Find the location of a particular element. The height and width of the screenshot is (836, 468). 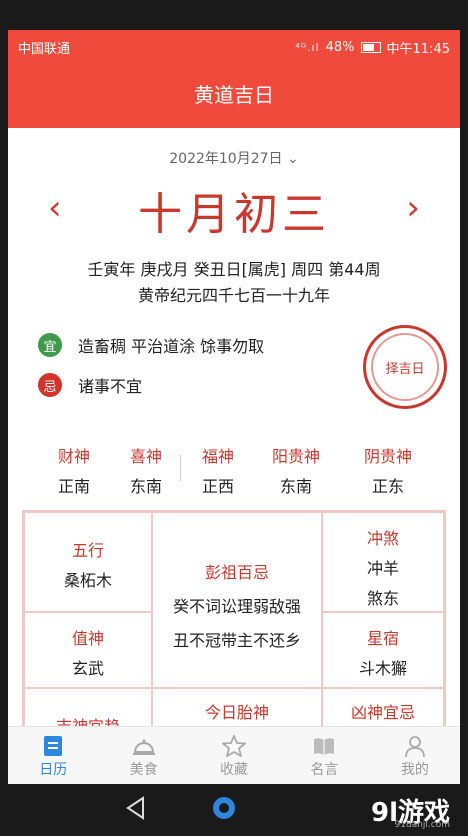

god-item: 阳贵神 东南 is located at coordinates (296, 470).